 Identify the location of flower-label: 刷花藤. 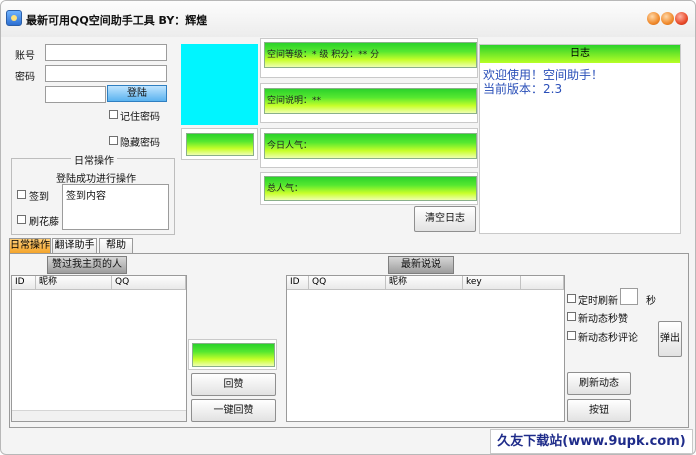
(44, 222).